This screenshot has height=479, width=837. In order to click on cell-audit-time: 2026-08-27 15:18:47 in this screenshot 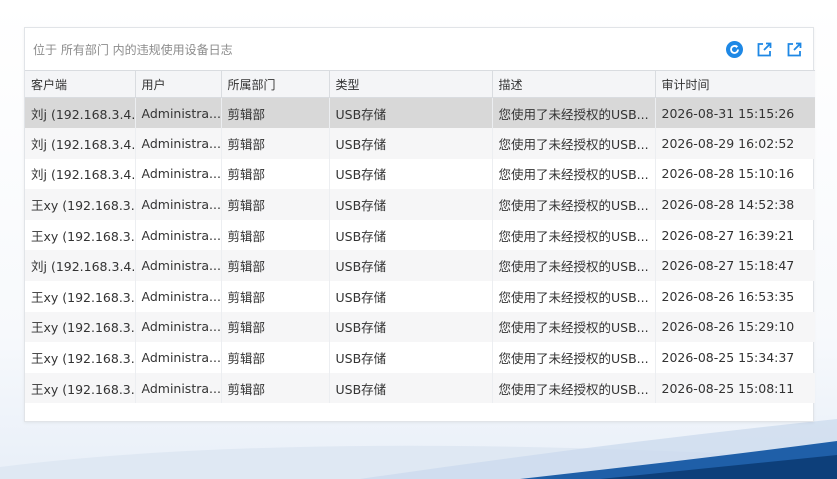, I will do `click(735, 266)`.